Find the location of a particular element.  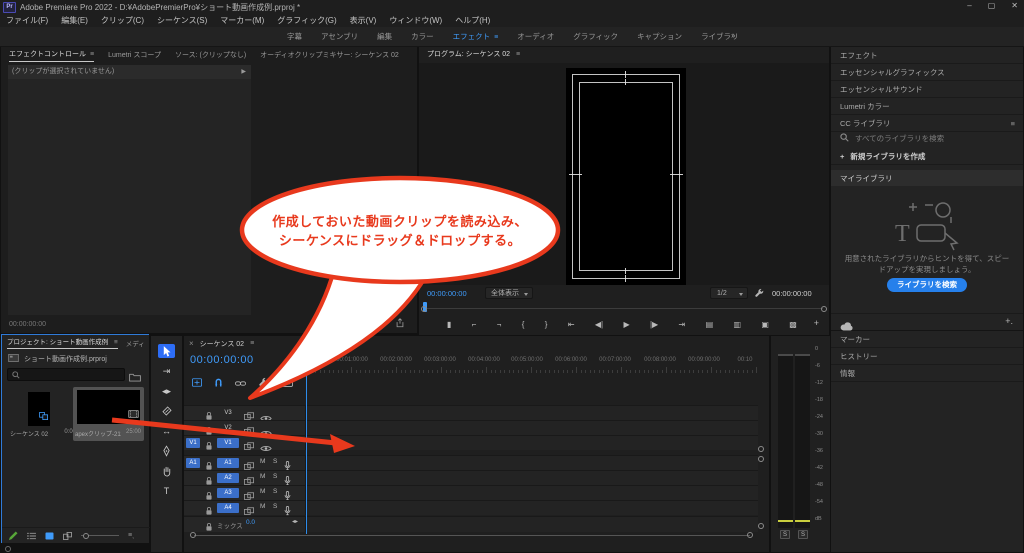

mix-value: 0.0 is located at coordinates (250, 522).